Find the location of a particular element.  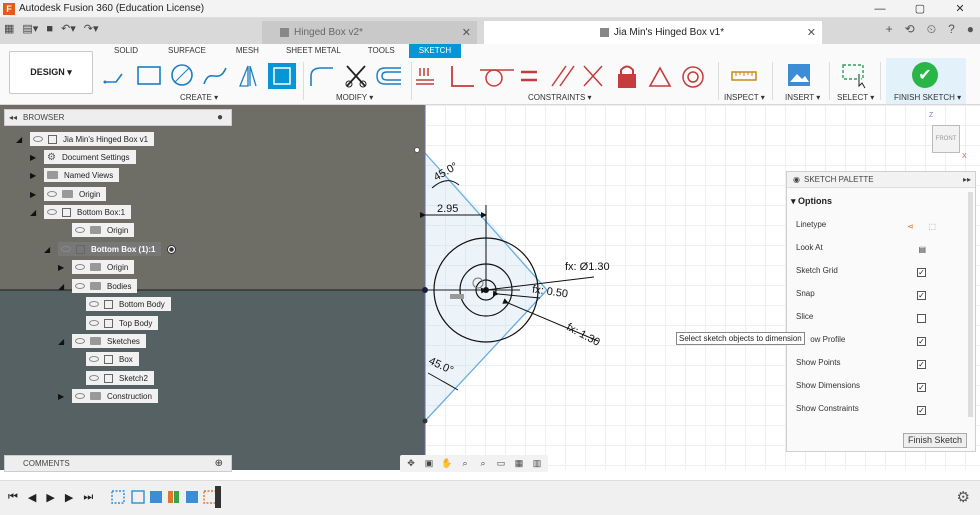

width-dimension-label: 2.95 is located at coordinates (447, 209).